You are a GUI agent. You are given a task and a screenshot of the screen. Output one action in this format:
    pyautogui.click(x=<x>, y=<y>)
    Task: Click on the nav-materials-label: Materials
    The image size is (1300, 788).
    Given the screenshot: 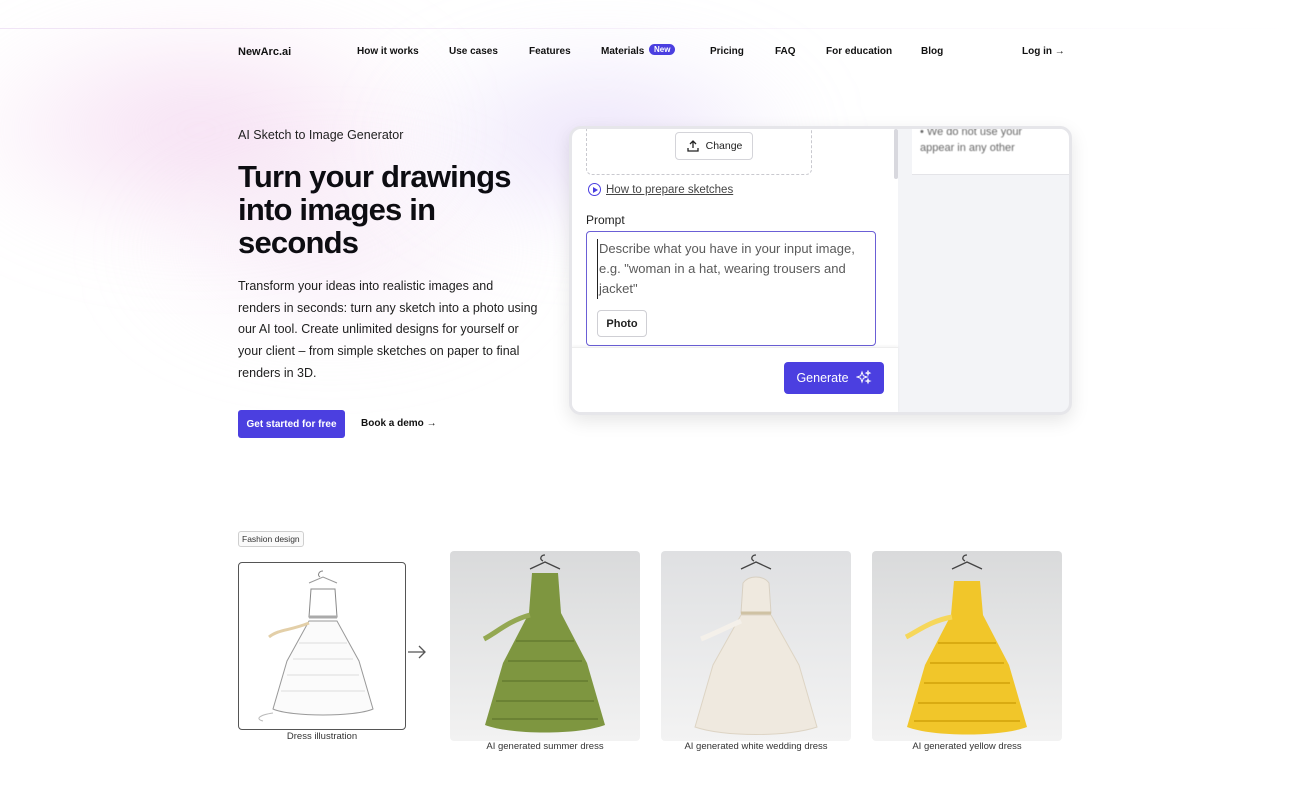 What is the action you would take?
    pyautogui.click(x=623, y=51)
    